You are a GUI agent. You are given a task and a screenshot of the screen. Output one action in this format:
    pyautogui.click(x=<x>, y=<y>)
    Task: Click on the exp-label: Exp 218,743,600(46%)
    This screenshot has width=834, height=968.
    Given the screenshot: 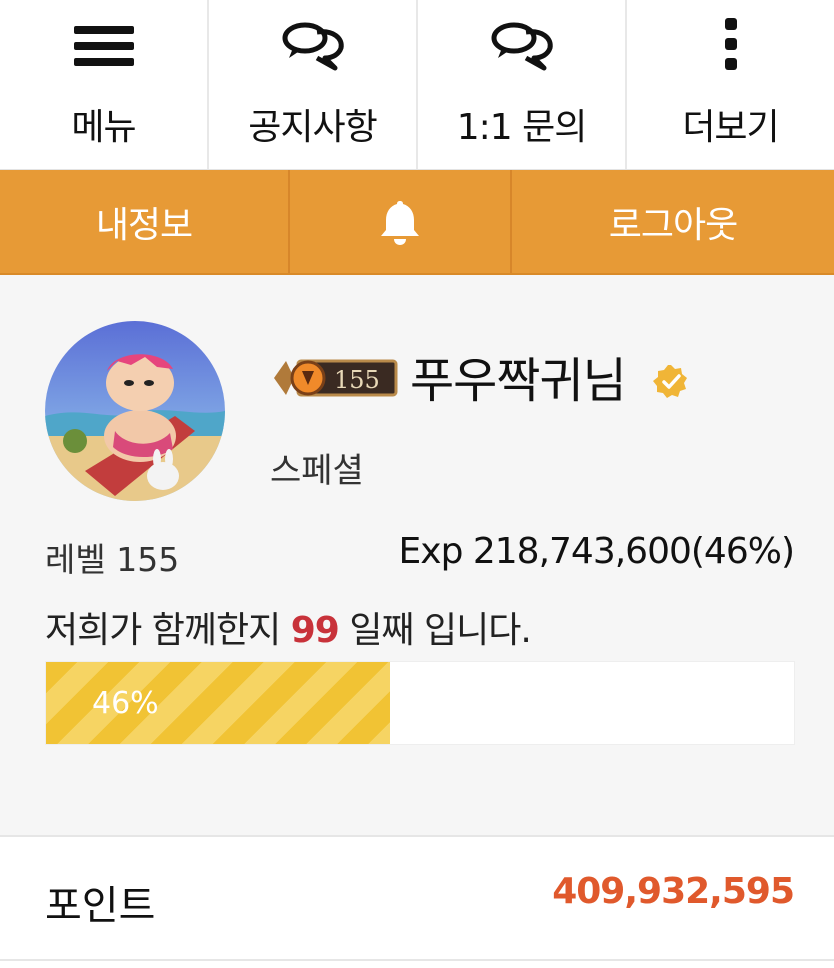 What is the action you would take?
    pyautogui.click(x=596, y=551)
    